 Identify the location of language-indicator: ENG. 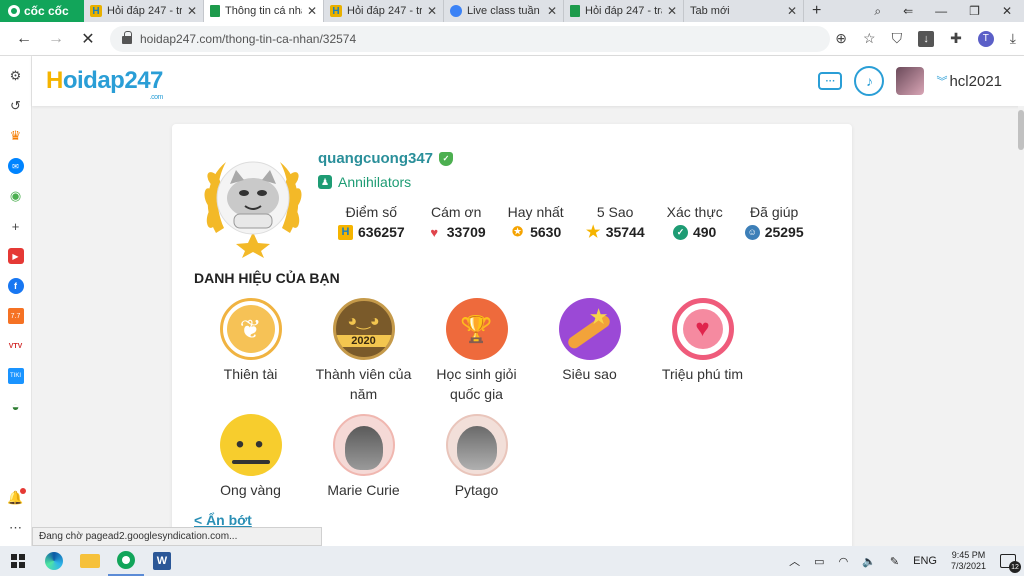
(925, 561).